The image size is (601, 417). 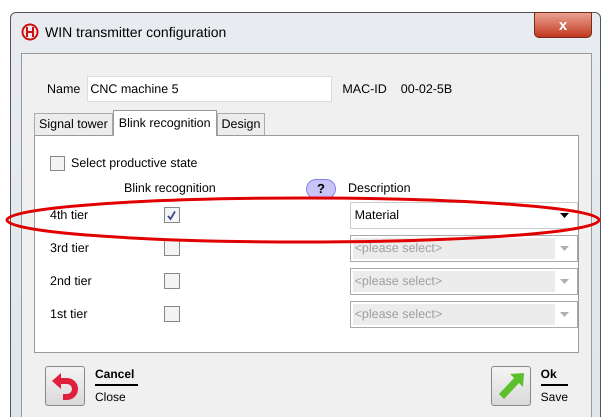 What do you see at coordinates (70, 248) in the screenshot?
I see `row-label: 3rd tier` at bounding box center [70, 248].